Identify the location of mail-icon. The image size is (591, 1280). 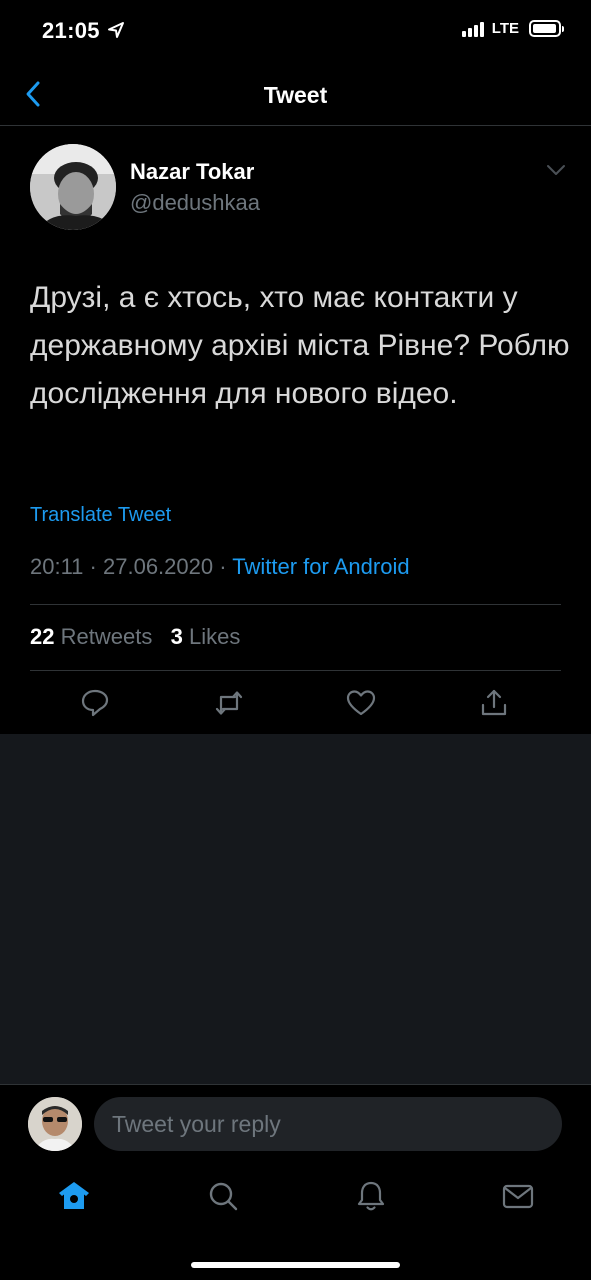
(518, 1196).